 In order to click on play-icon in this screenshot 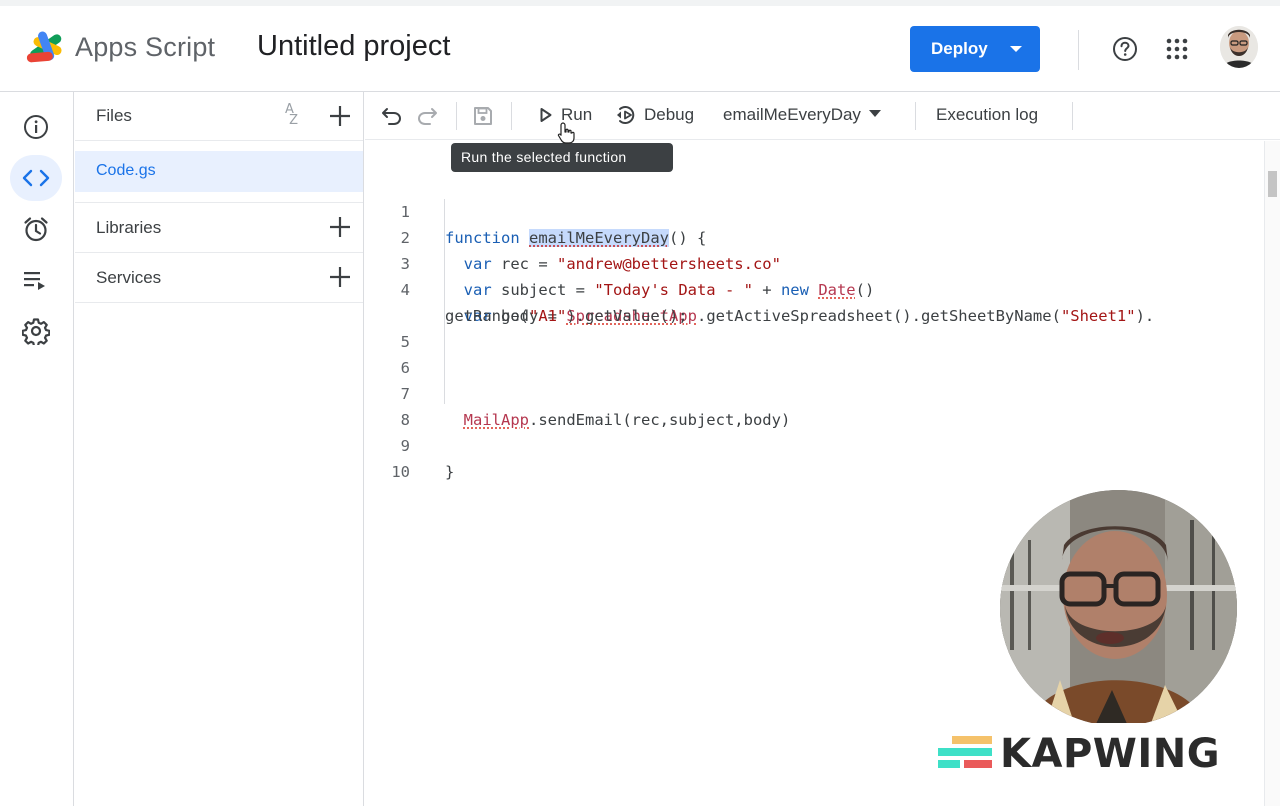, I will do `click(546, 115)`.